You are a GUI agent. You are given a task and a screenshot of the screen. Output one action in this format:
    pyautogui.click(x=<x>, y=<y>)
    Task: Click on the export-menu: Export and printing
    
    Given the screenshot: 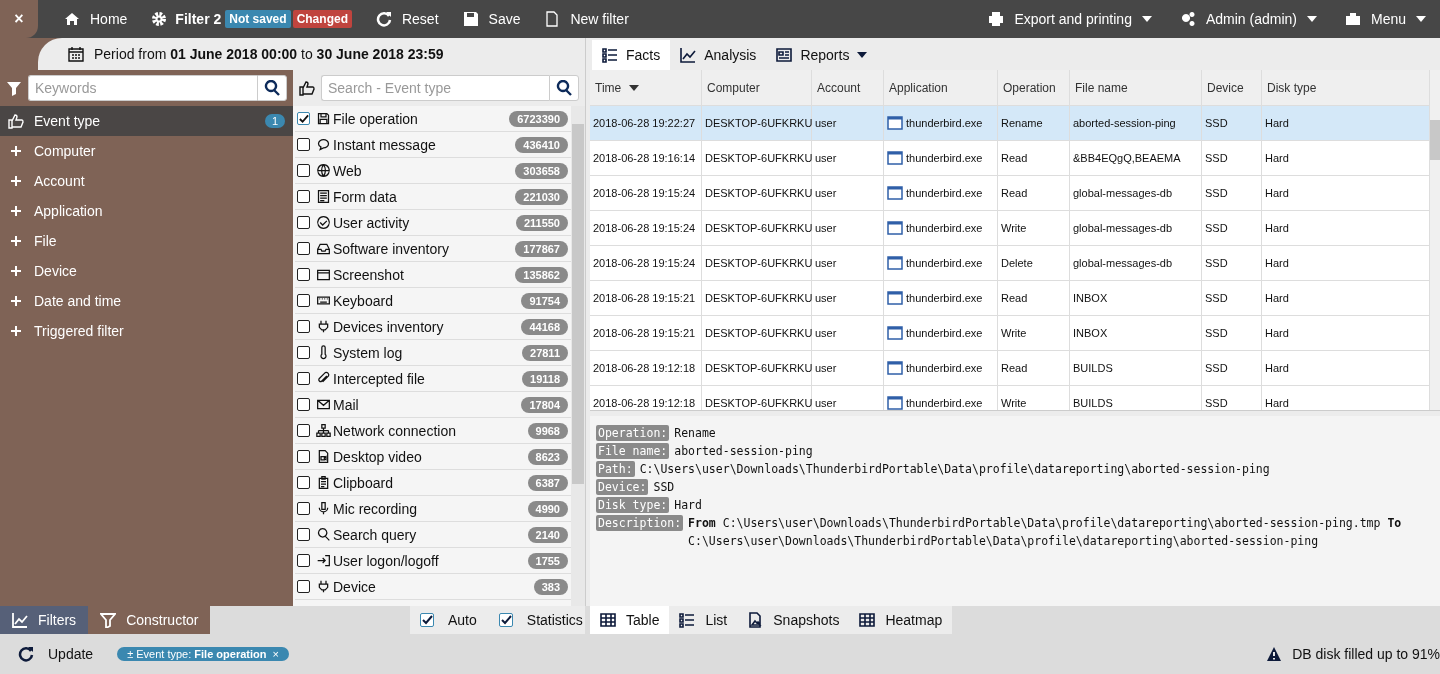 What is the action you would take?
    pyautogui.click(x=1070, y=19)
    